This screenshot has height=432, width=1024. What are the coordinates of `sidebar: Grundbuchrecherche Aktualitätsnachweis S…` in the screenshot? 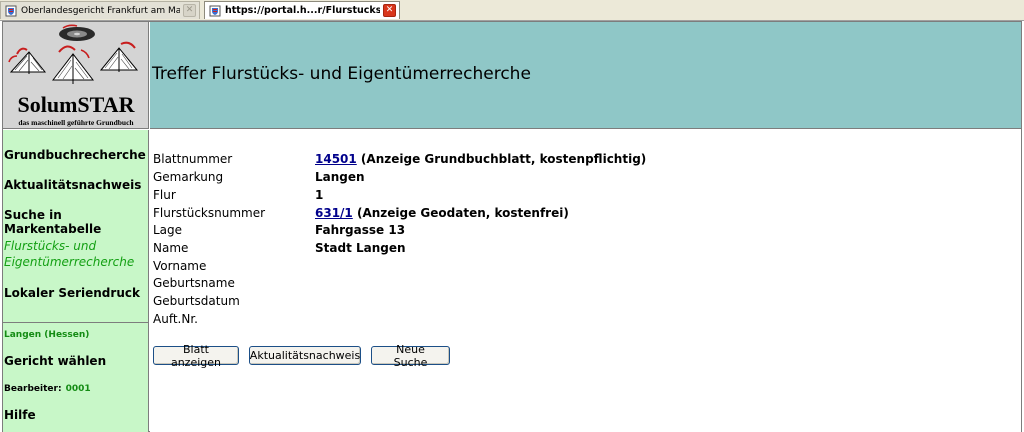 It's located at (76, 281).